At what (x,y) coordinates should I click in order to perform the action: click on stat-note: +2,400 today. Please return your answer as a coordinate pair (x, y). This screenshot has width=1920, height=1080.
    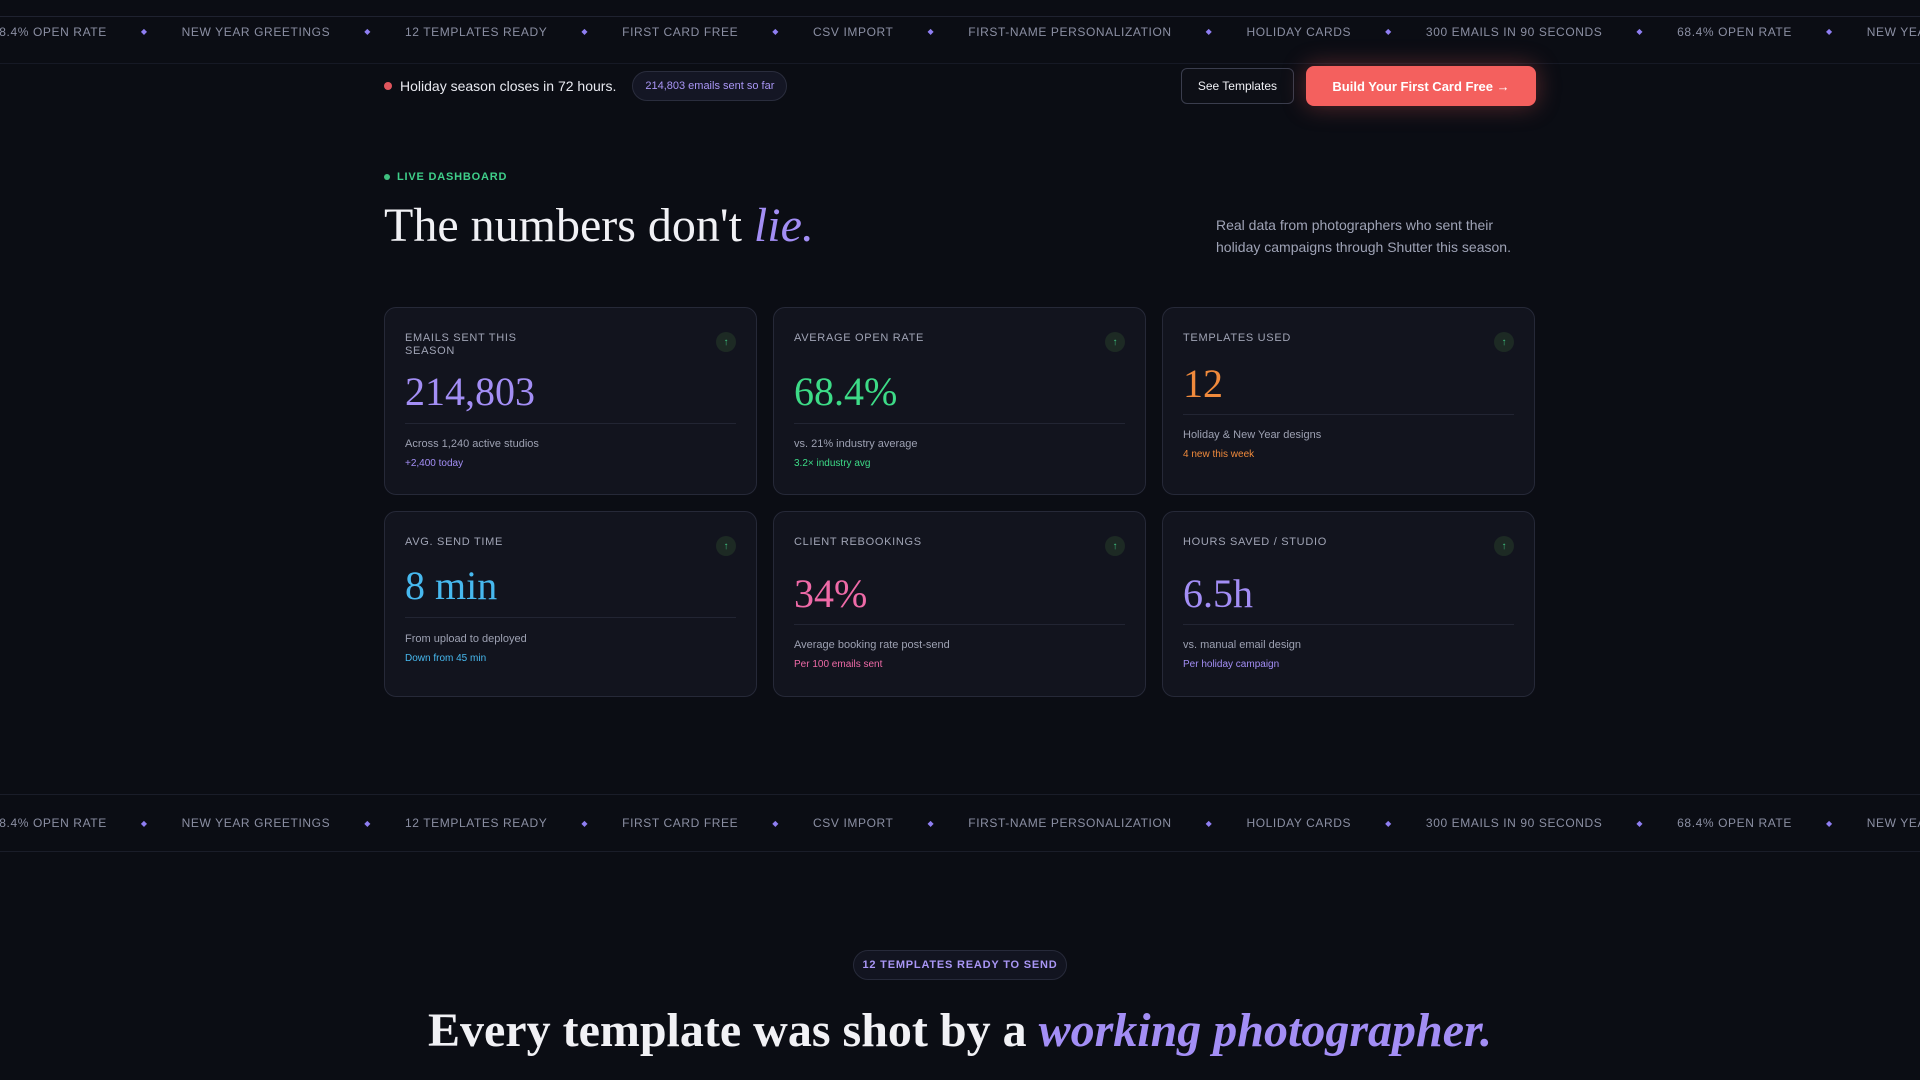
    Looking at the image, I should click on (434, 463).